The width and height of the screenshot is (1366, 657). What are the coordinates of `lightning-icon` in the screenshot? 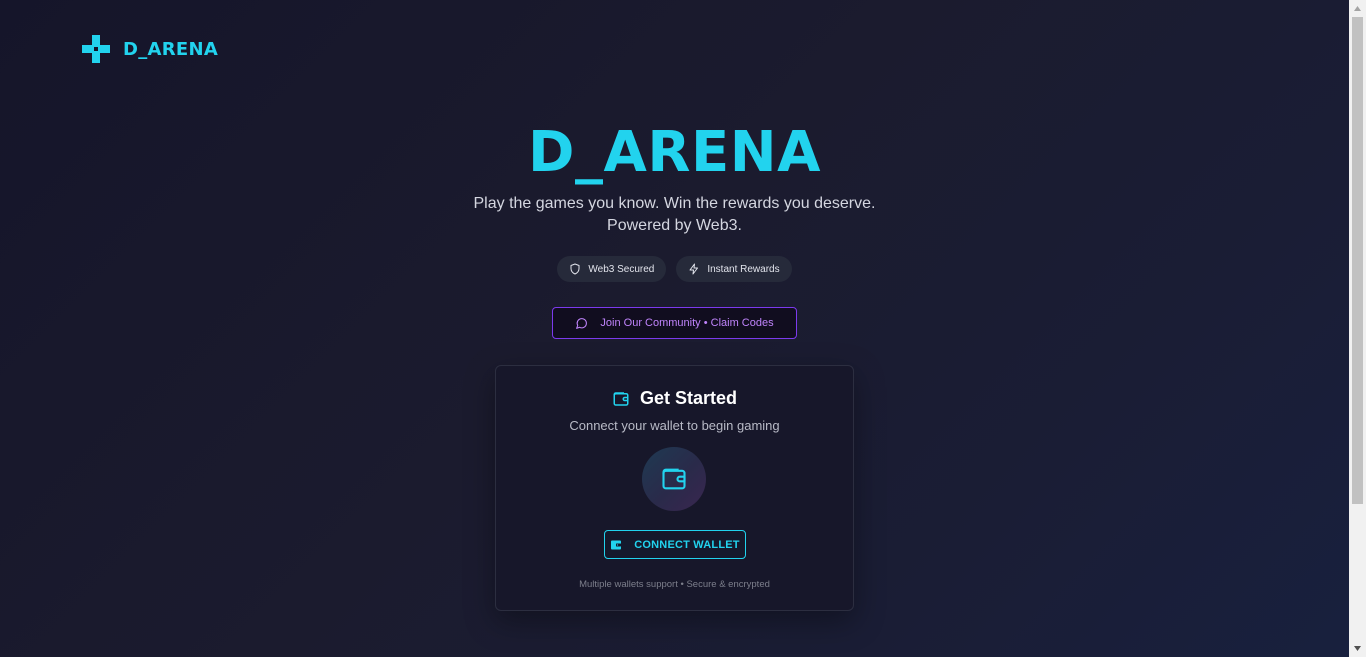 It's located at (694, 269).